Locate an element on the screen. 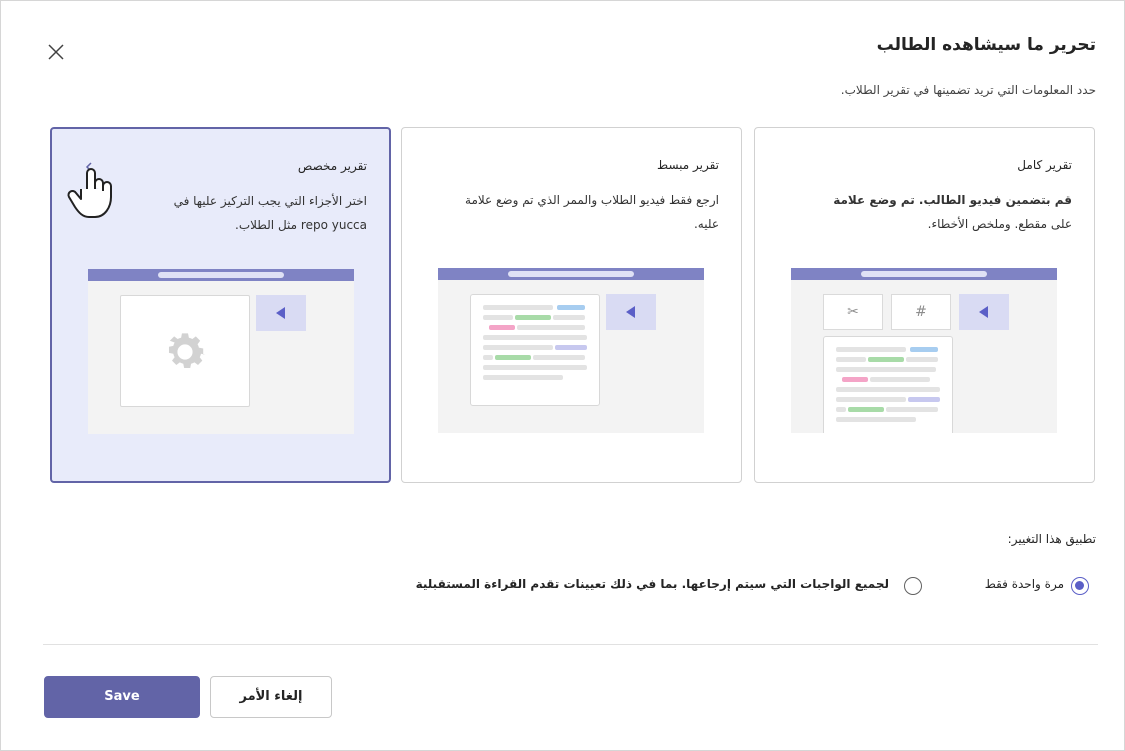  card-description-bold: قم بتضمين فيديو الطالب. تم وضع علامة is located at coordinates (952, 200).